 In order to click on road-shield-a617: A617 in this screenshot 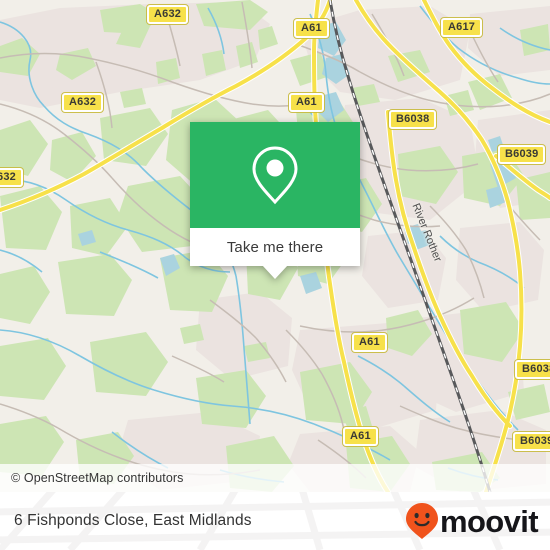, I will do `click(462, 27)`.